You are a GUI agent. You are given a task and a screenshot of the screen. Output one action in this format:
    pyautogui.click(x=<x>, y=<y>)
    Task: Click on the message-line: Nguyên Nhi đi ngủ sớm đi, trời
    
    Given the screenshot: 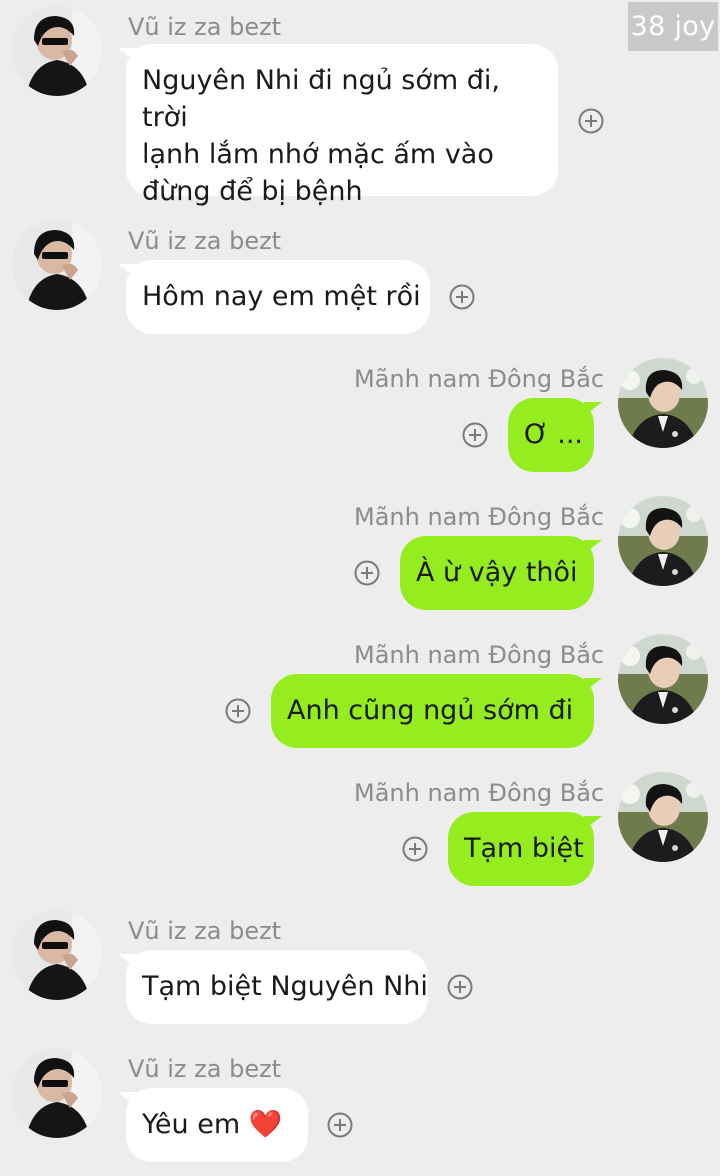 What is the action you would take?
    pyautogui.click(x=321, y=99)
    